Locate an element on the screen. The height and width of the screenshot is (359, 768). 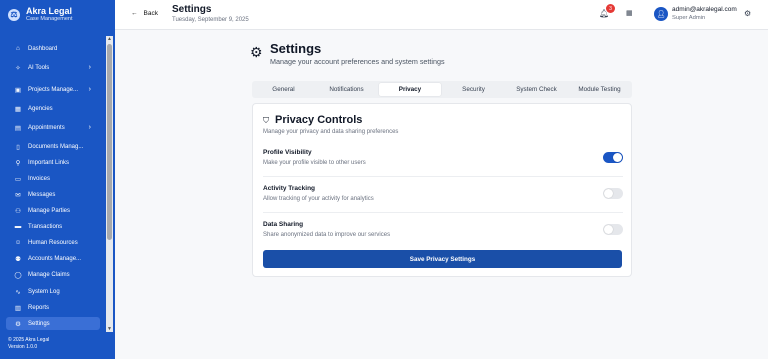
activity-tracking-toggle is located at coordinates (613, 193).